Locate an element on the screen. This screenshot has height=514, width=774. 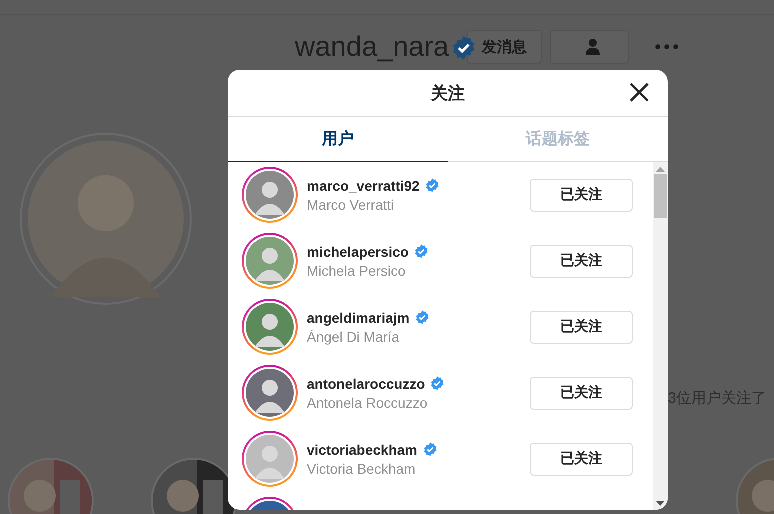
full-name: Michela Persico is located at coordinates (357, 270).